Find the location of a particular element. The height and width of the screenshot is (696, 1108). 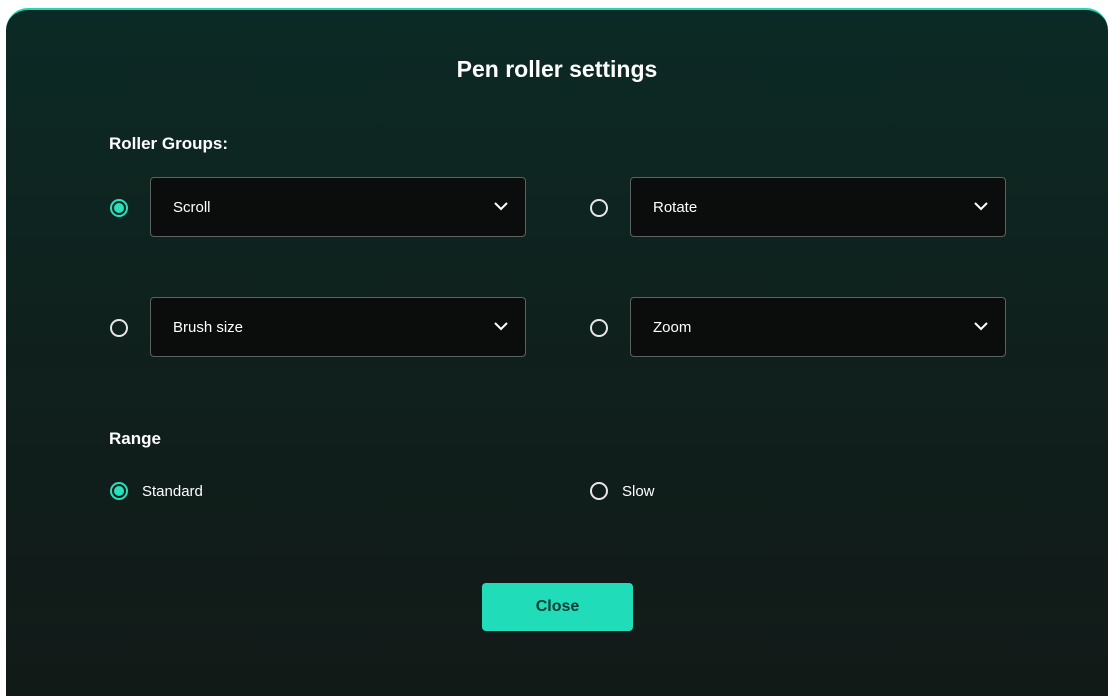

select-value: Scroll is located at coordinates (192, 207).